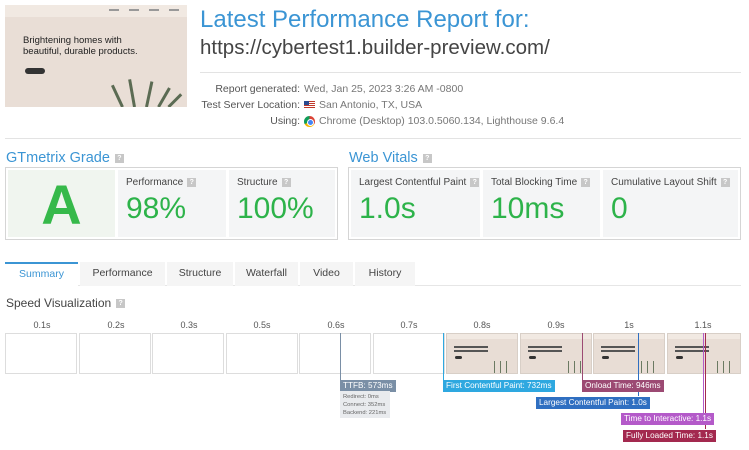  I want to click on structure-label: Structure, so click(257, 182).